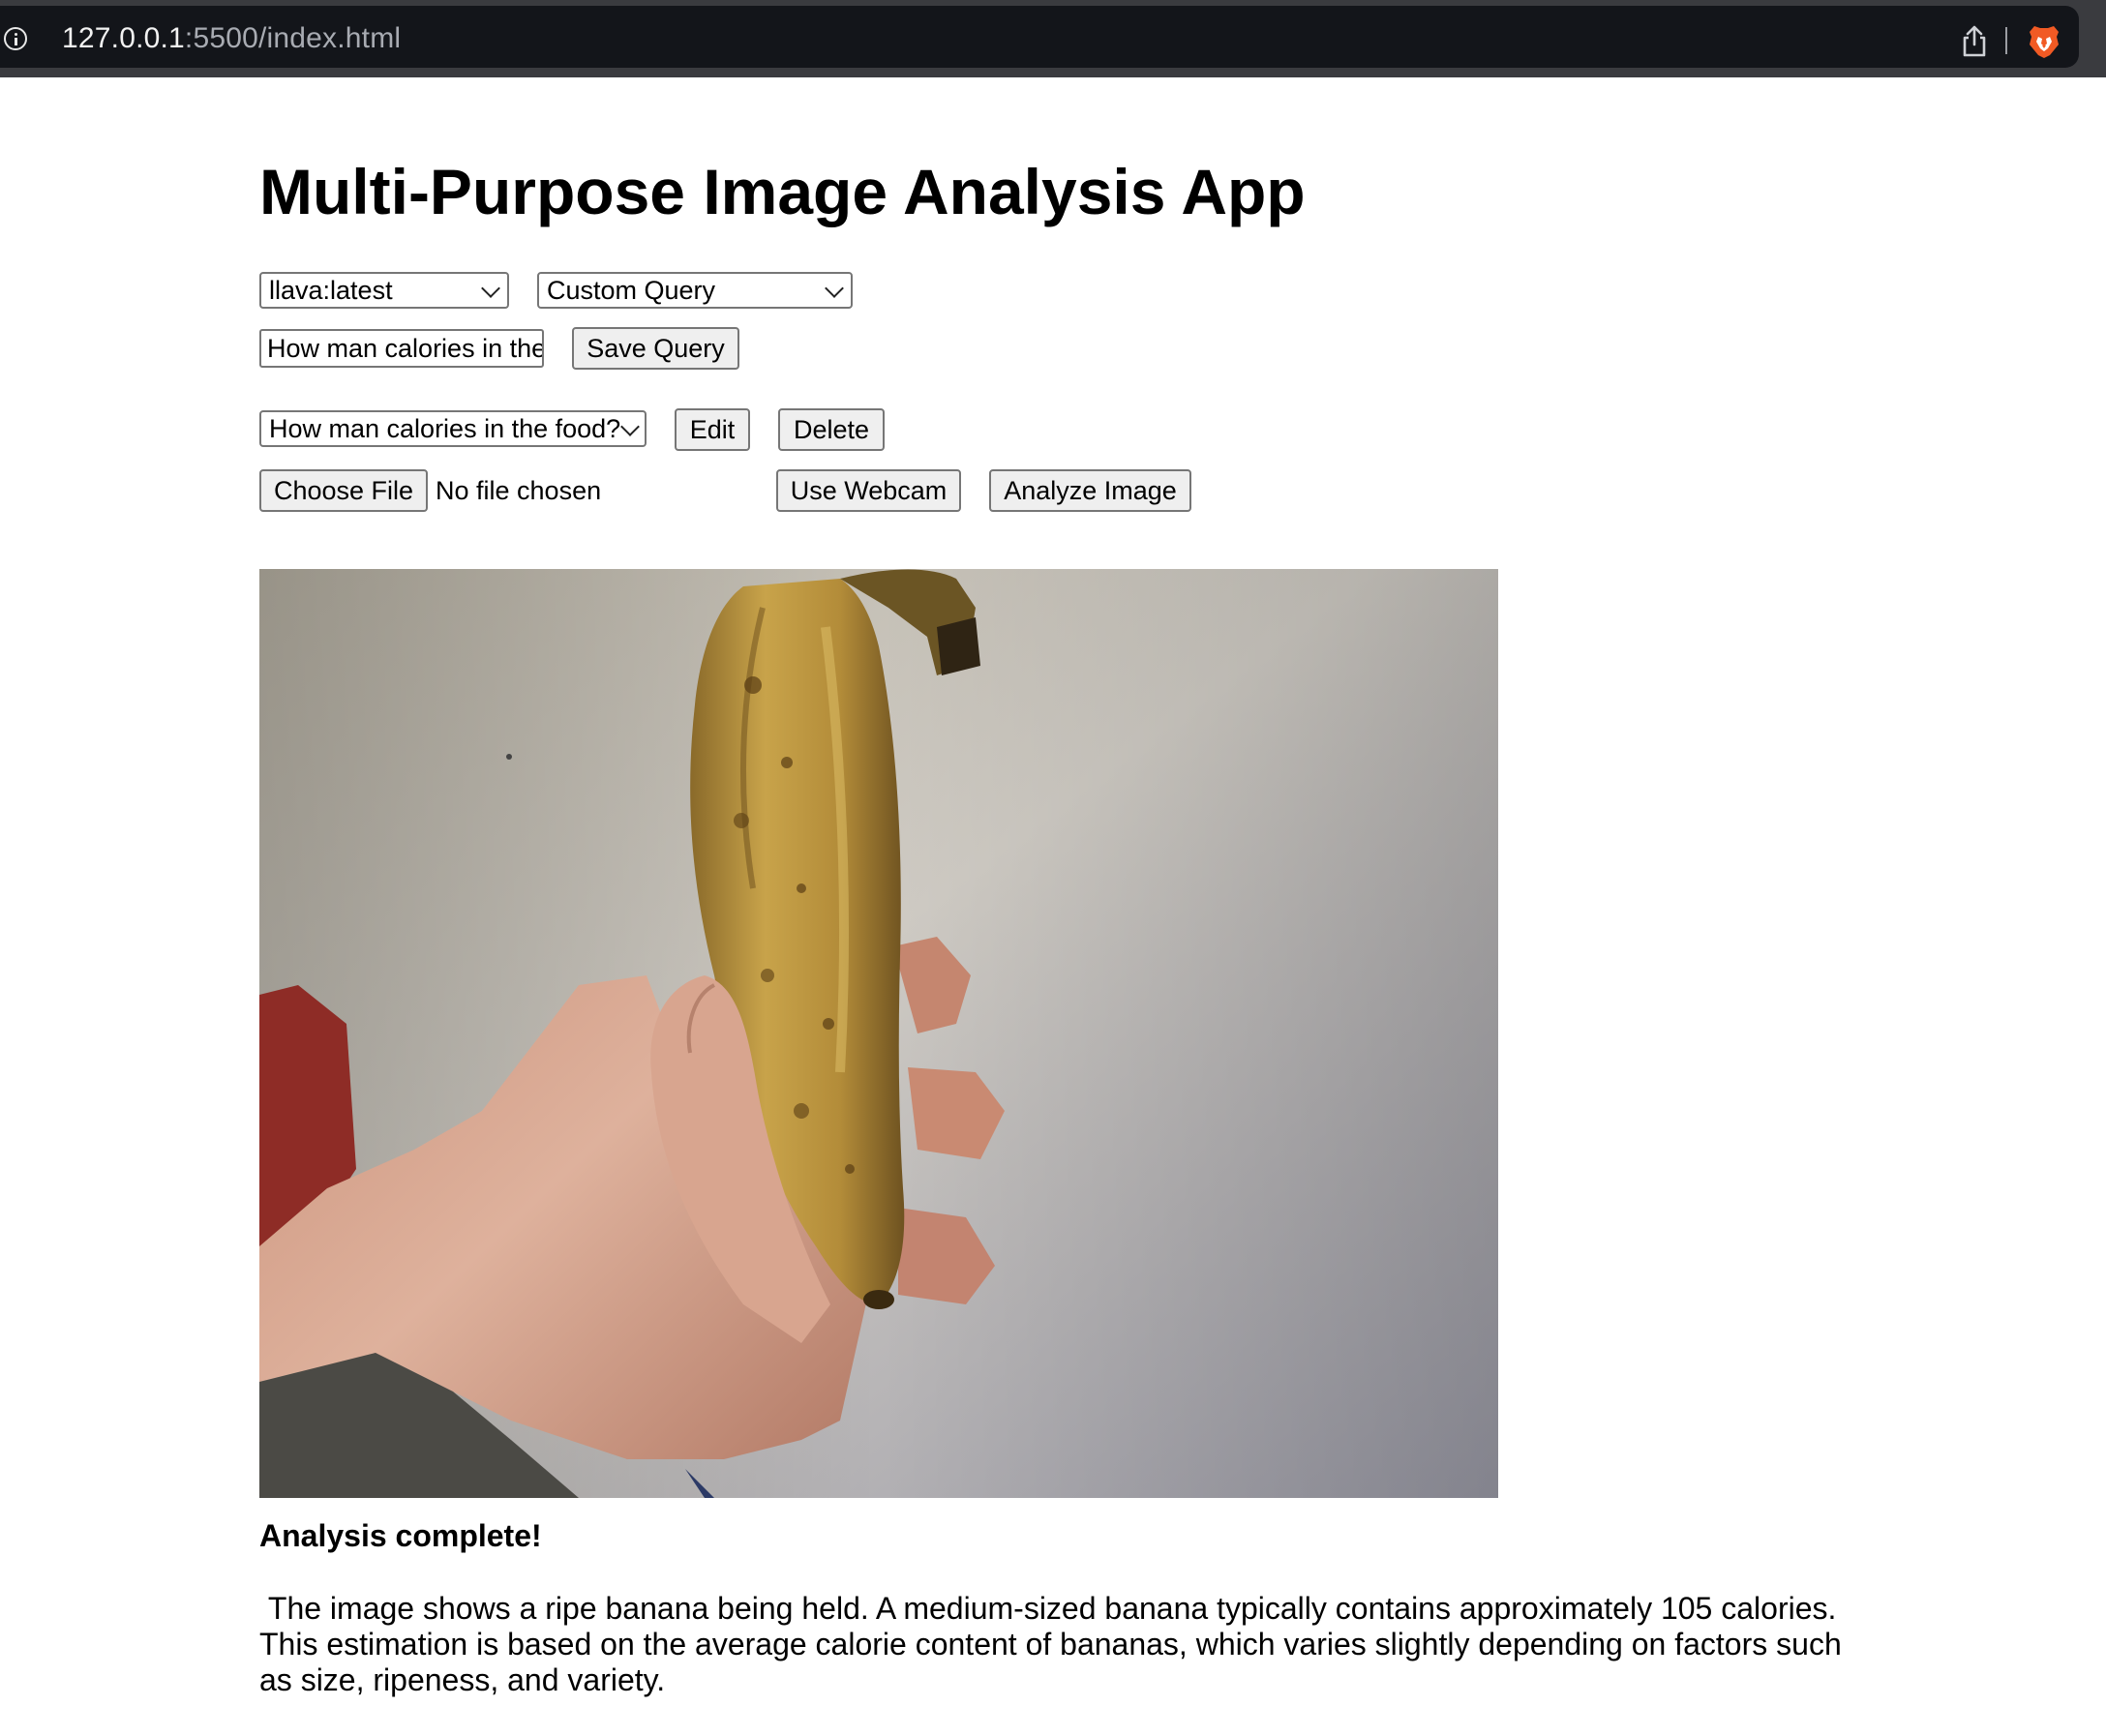  What do you see at coordinates (655, 348) in the screenshot?
I see `save-query-button: Save Query` at bounding box center [655, 348].